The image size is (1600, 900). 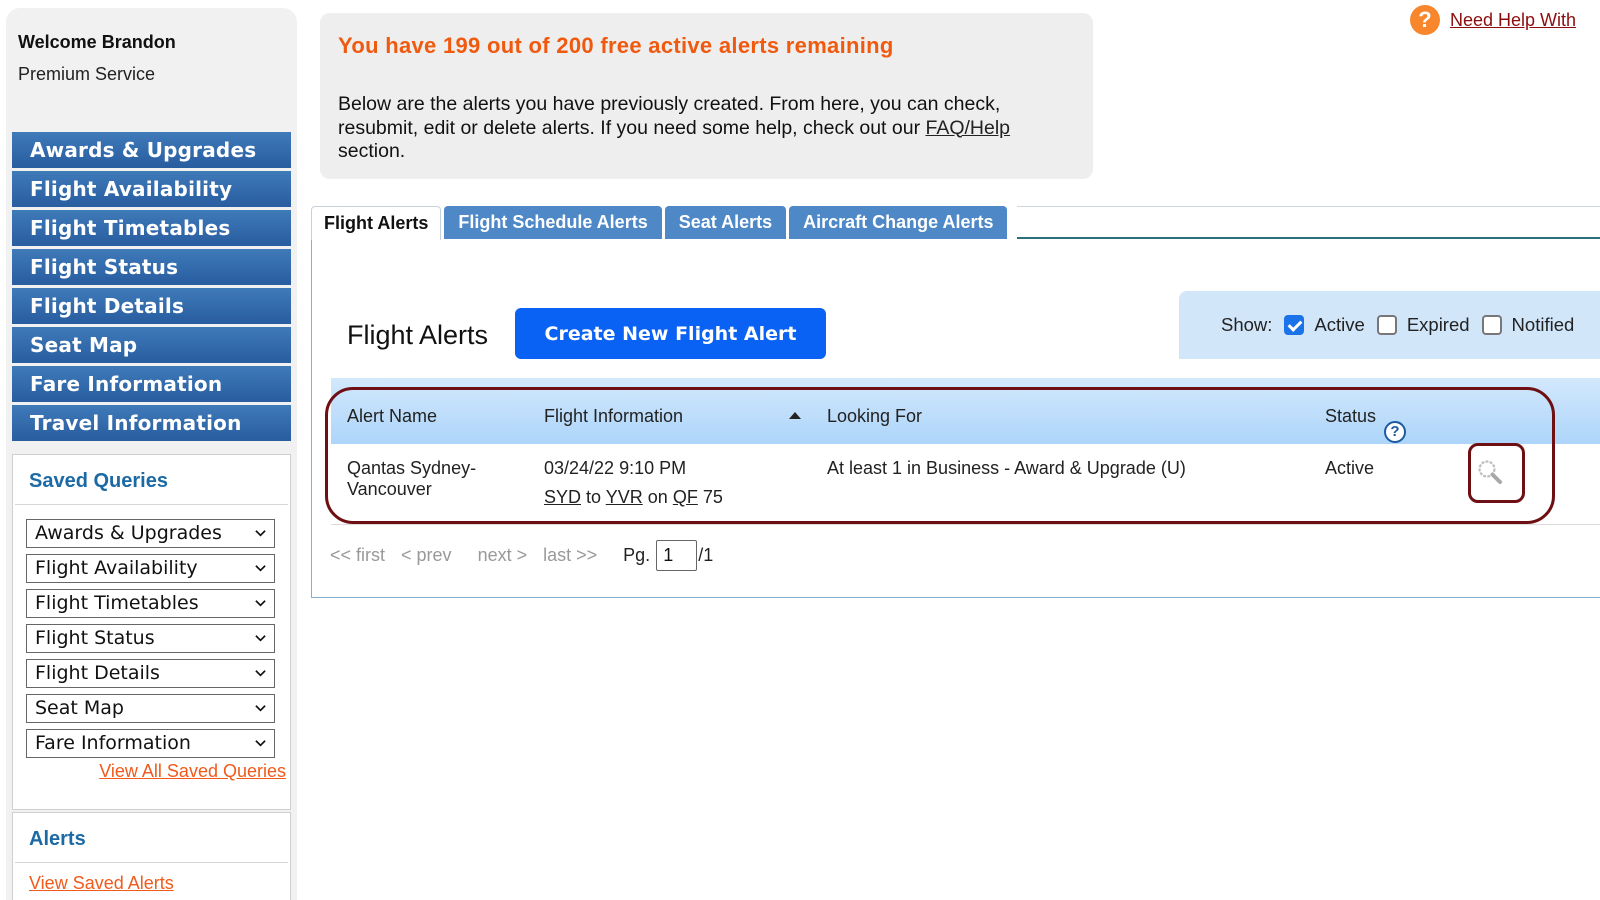 I want to click on page-title: Flight Alerts, so click(x=418, y=335).